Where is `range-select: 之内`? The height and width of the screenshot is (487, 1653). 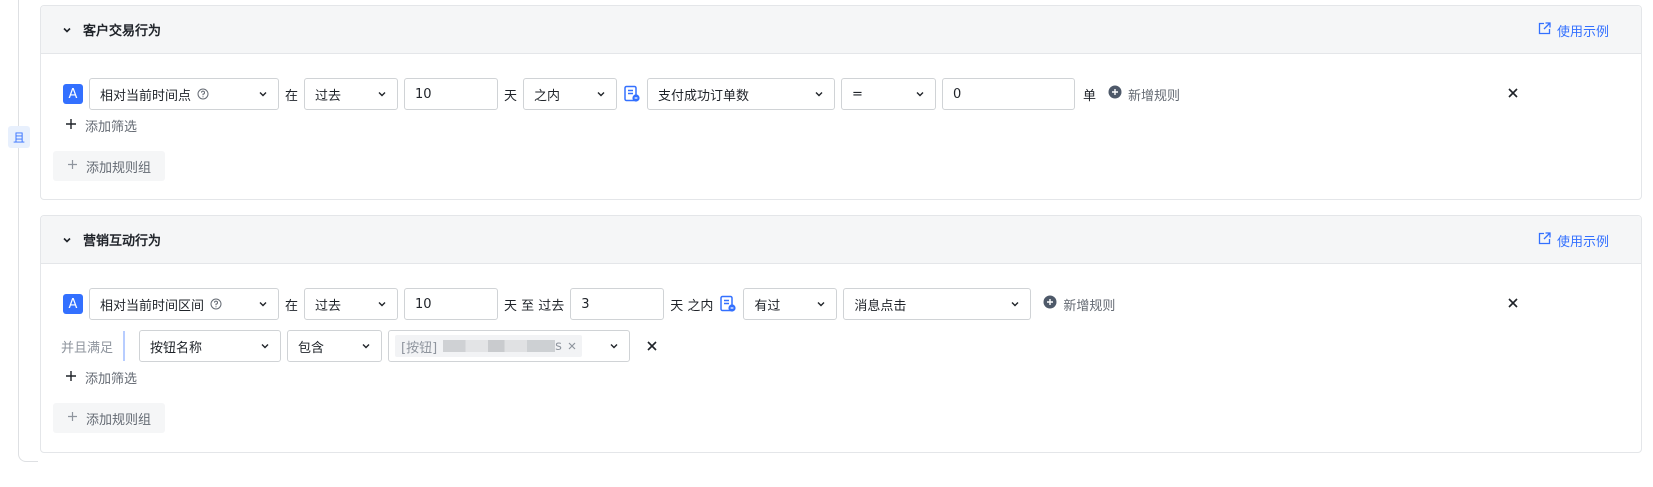 range-select: 之内 is located at coordinates (570, 94).